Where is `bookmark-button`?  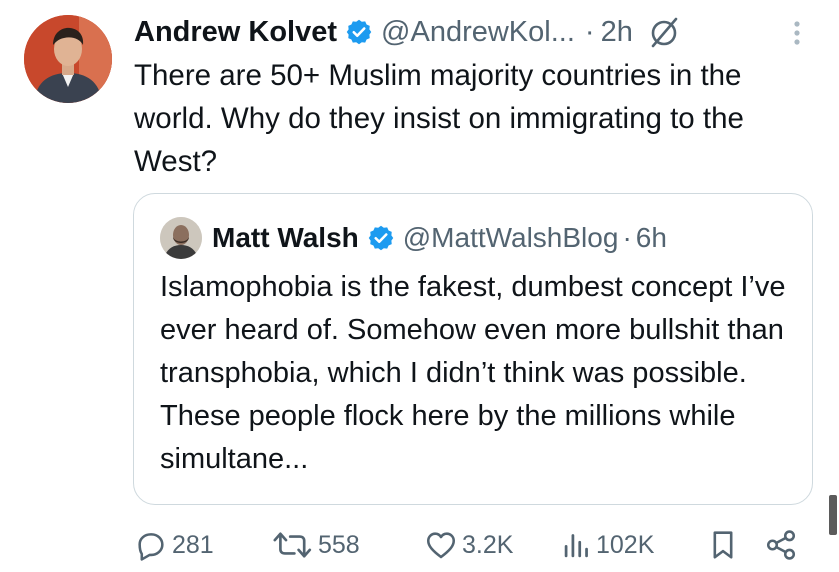 bookmark-button is located at coordinates (723, 545).